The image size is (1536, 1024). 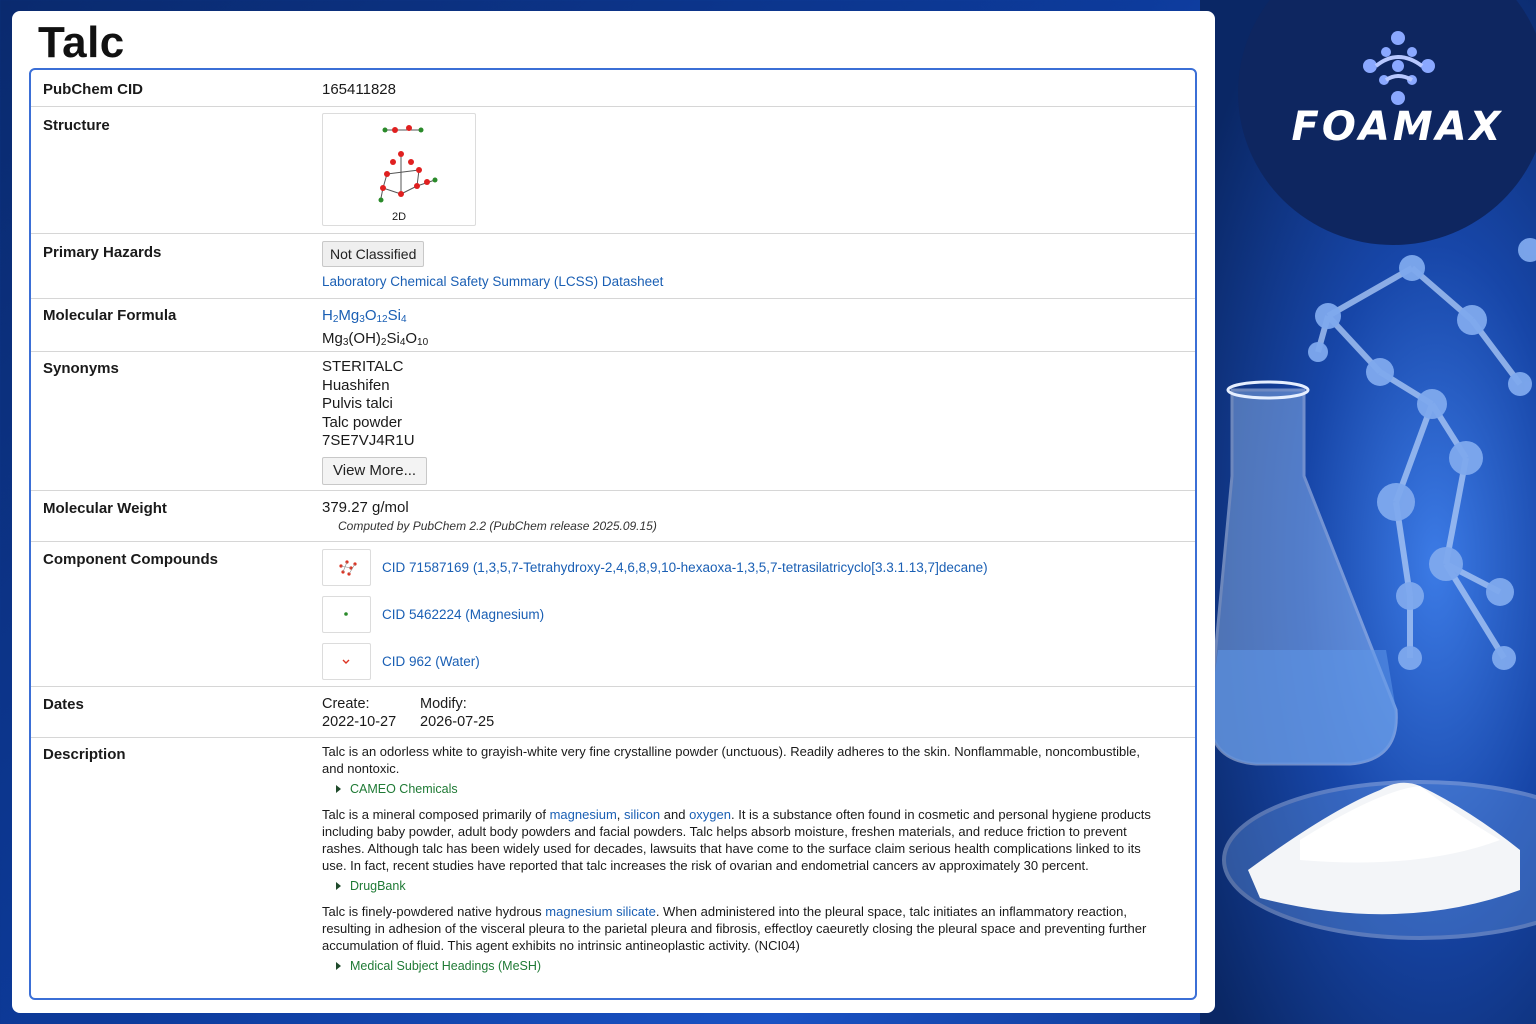 What do you see at coordinates (463, 614) in the screenshot?
I see `component-link: CID 5462224 (Magnesium)` at bounding box center [463, 614].